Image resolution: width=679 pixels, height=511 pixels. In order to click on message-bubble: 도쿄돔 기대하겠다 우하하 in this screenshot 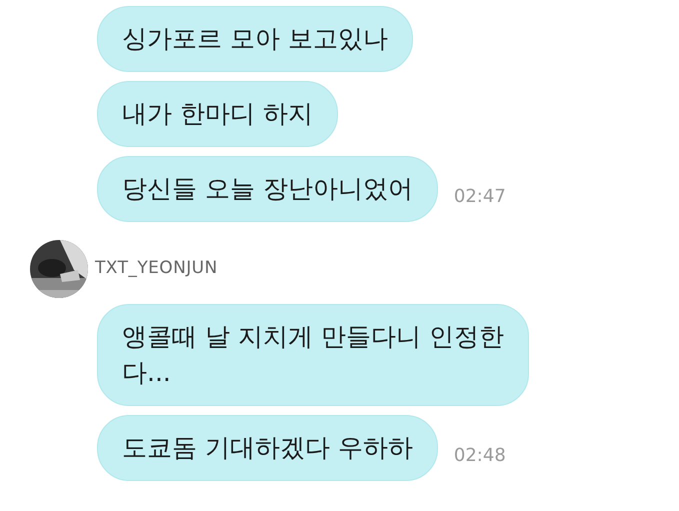, I will do `click(267, 448)`.